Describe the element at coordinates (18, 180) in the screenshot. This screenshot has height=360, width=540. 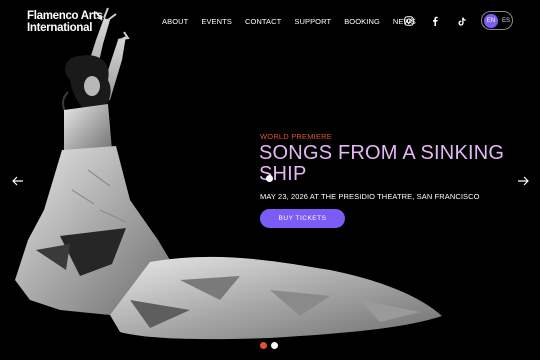
I see `prev-slide-arrow-icon` at that location.